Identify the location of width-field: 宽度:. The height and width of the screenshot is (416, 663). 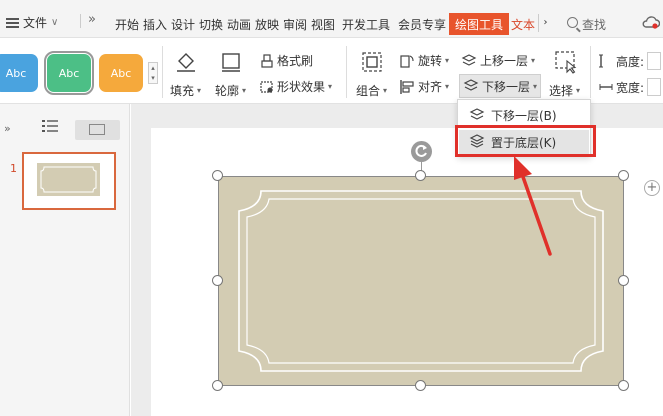
(630, 87).